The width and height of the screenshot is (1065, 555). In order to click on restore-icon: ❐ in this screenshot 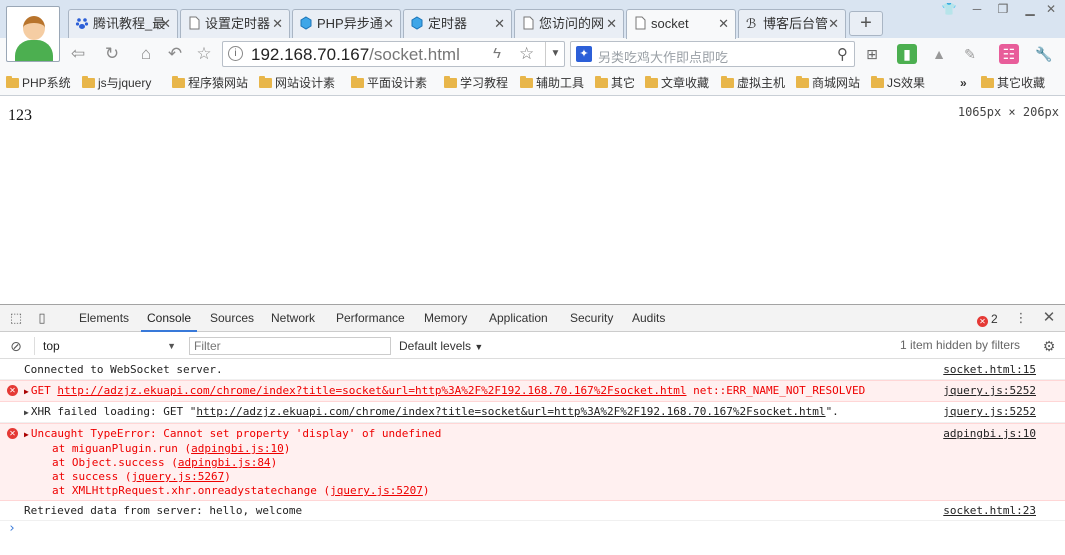, I will do `click(1003, 9)`.